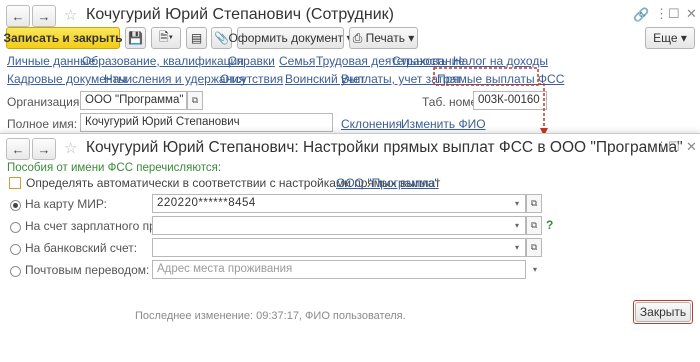  I want to click on salary-project-dropdown-icon: ▾, so click(517, 225).